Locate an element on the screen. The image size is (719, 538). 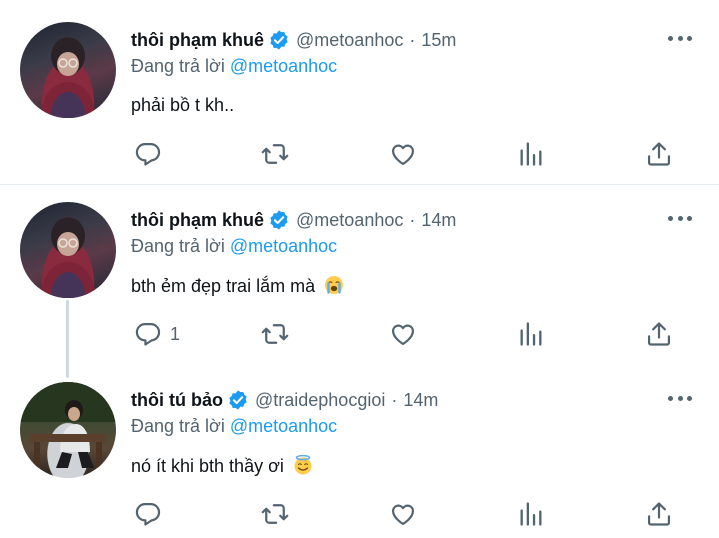
reply-count: 1 is located at coordinates (175, 333).